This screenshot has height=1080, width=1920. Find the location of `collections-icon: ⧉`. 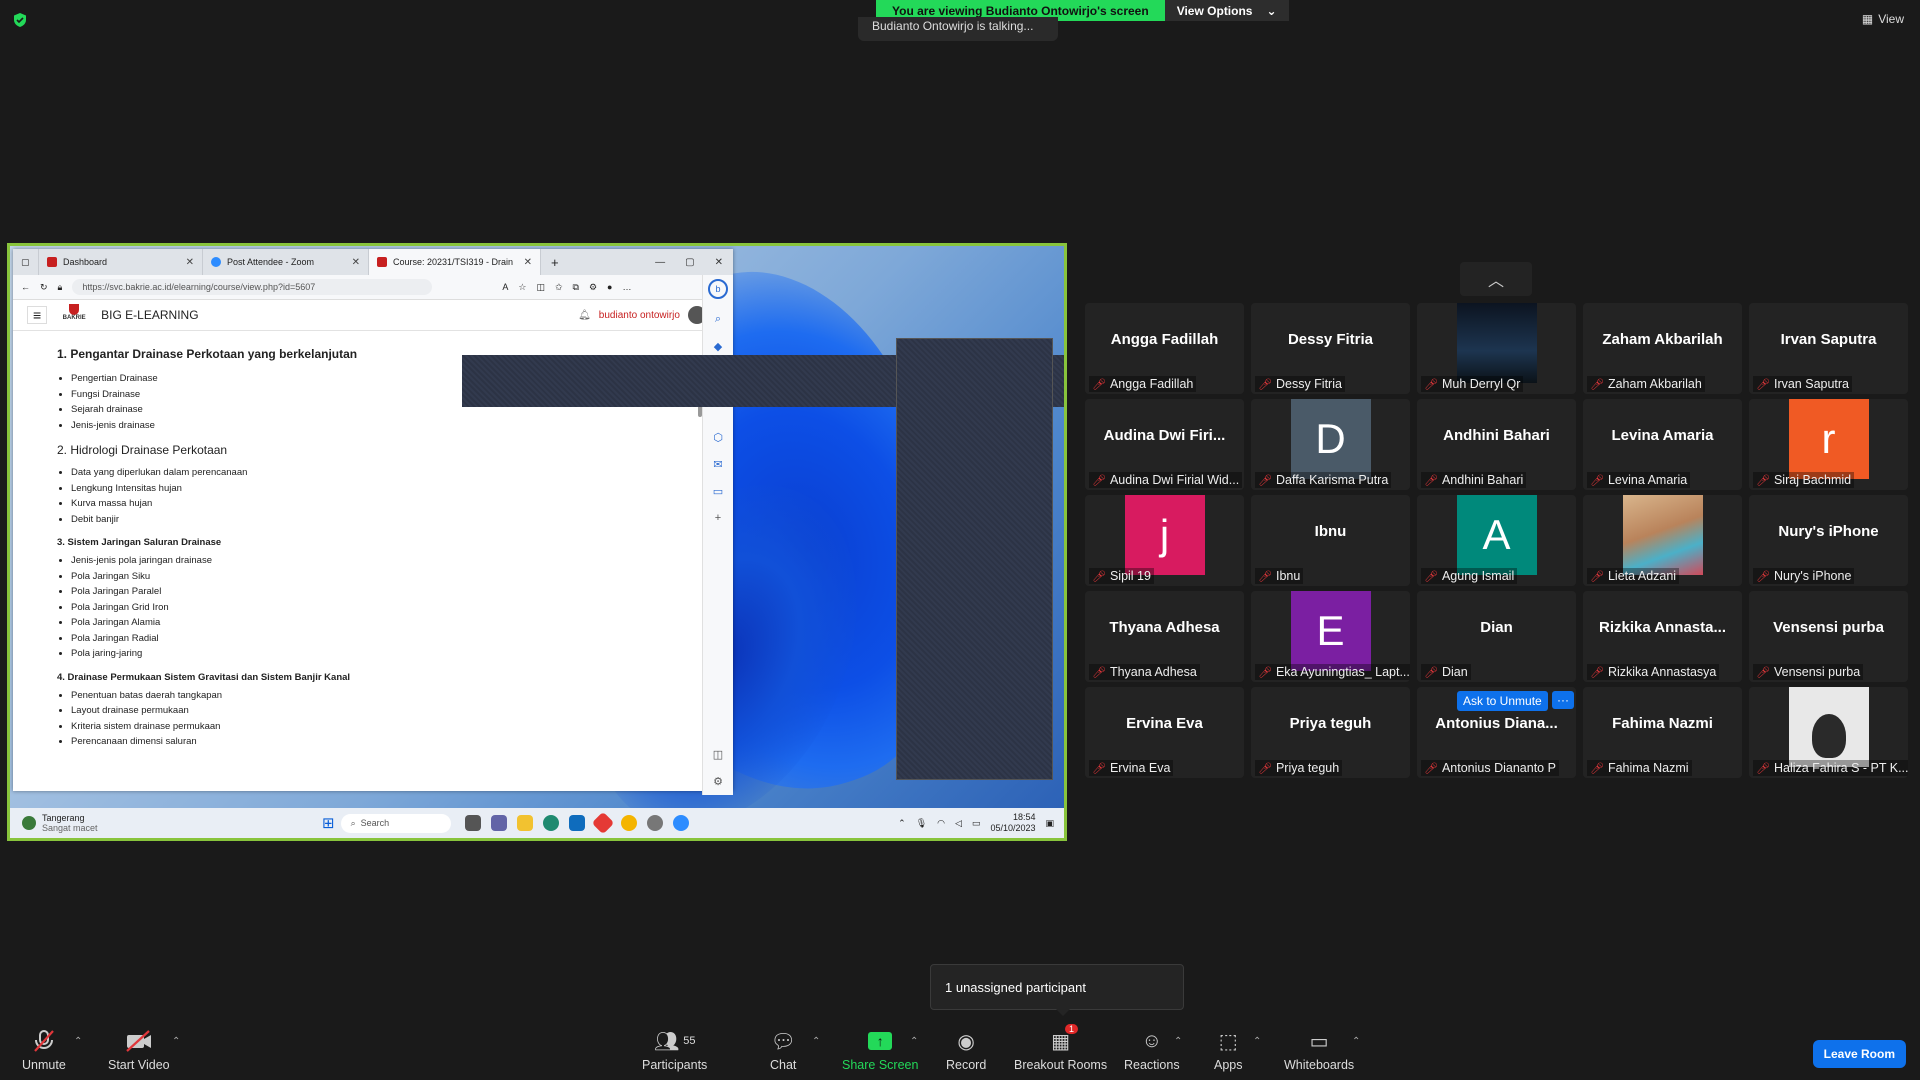

collections-icon: ⧉ is located at coordinates (576, 287).